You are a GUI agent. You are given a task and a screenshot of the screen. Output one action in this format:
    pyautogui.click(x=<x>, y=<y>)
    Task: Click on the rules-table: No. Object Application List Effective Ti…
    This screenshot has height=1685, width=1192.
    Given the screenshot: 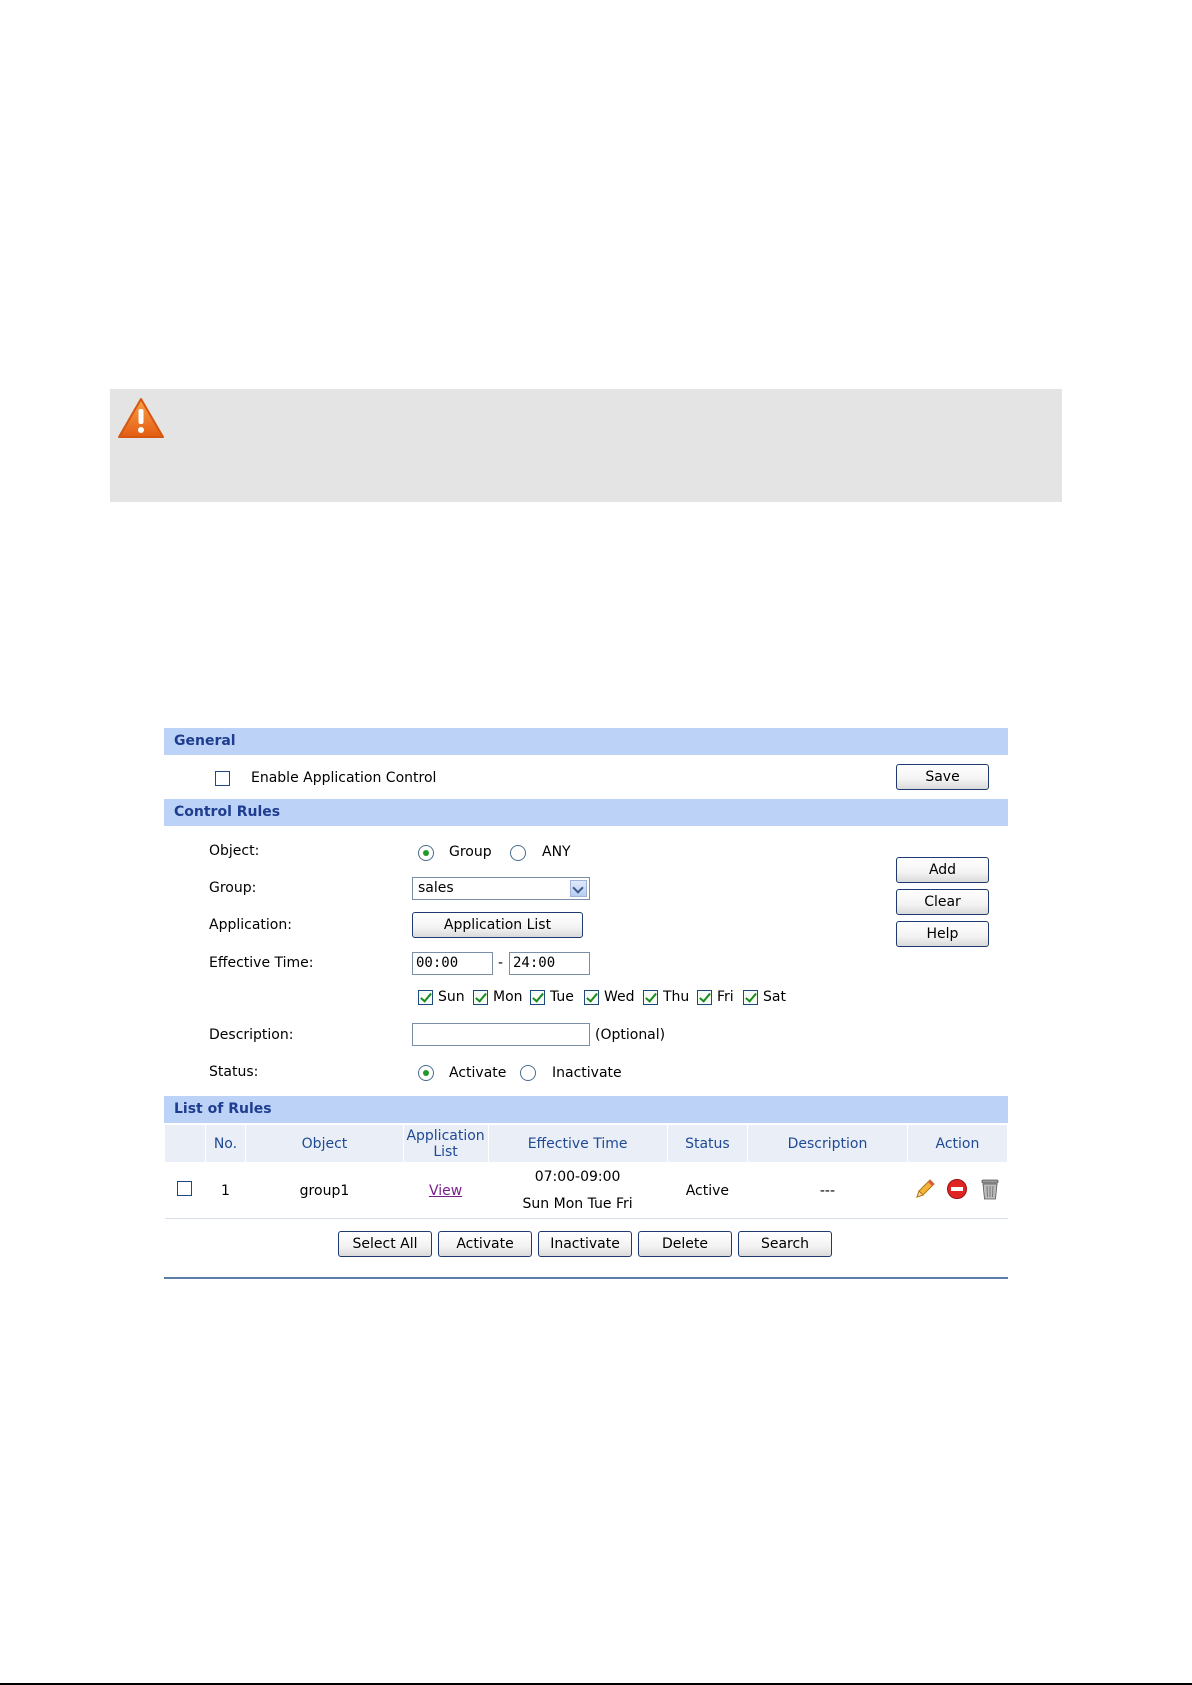 What is the action you would take?
    pyautogui.click(x=586, y=1171)
    